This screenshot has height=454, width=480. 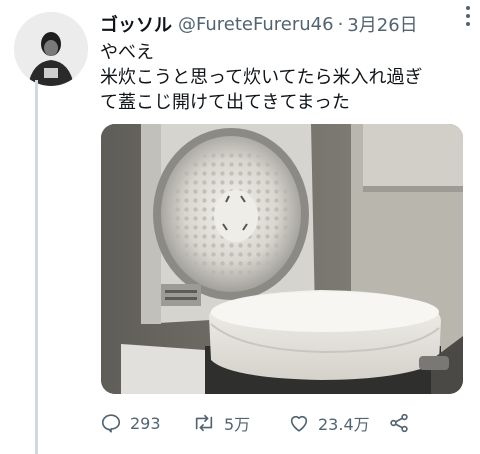 I want to click on like-button: 23.4万, so click(x=329, y=423).